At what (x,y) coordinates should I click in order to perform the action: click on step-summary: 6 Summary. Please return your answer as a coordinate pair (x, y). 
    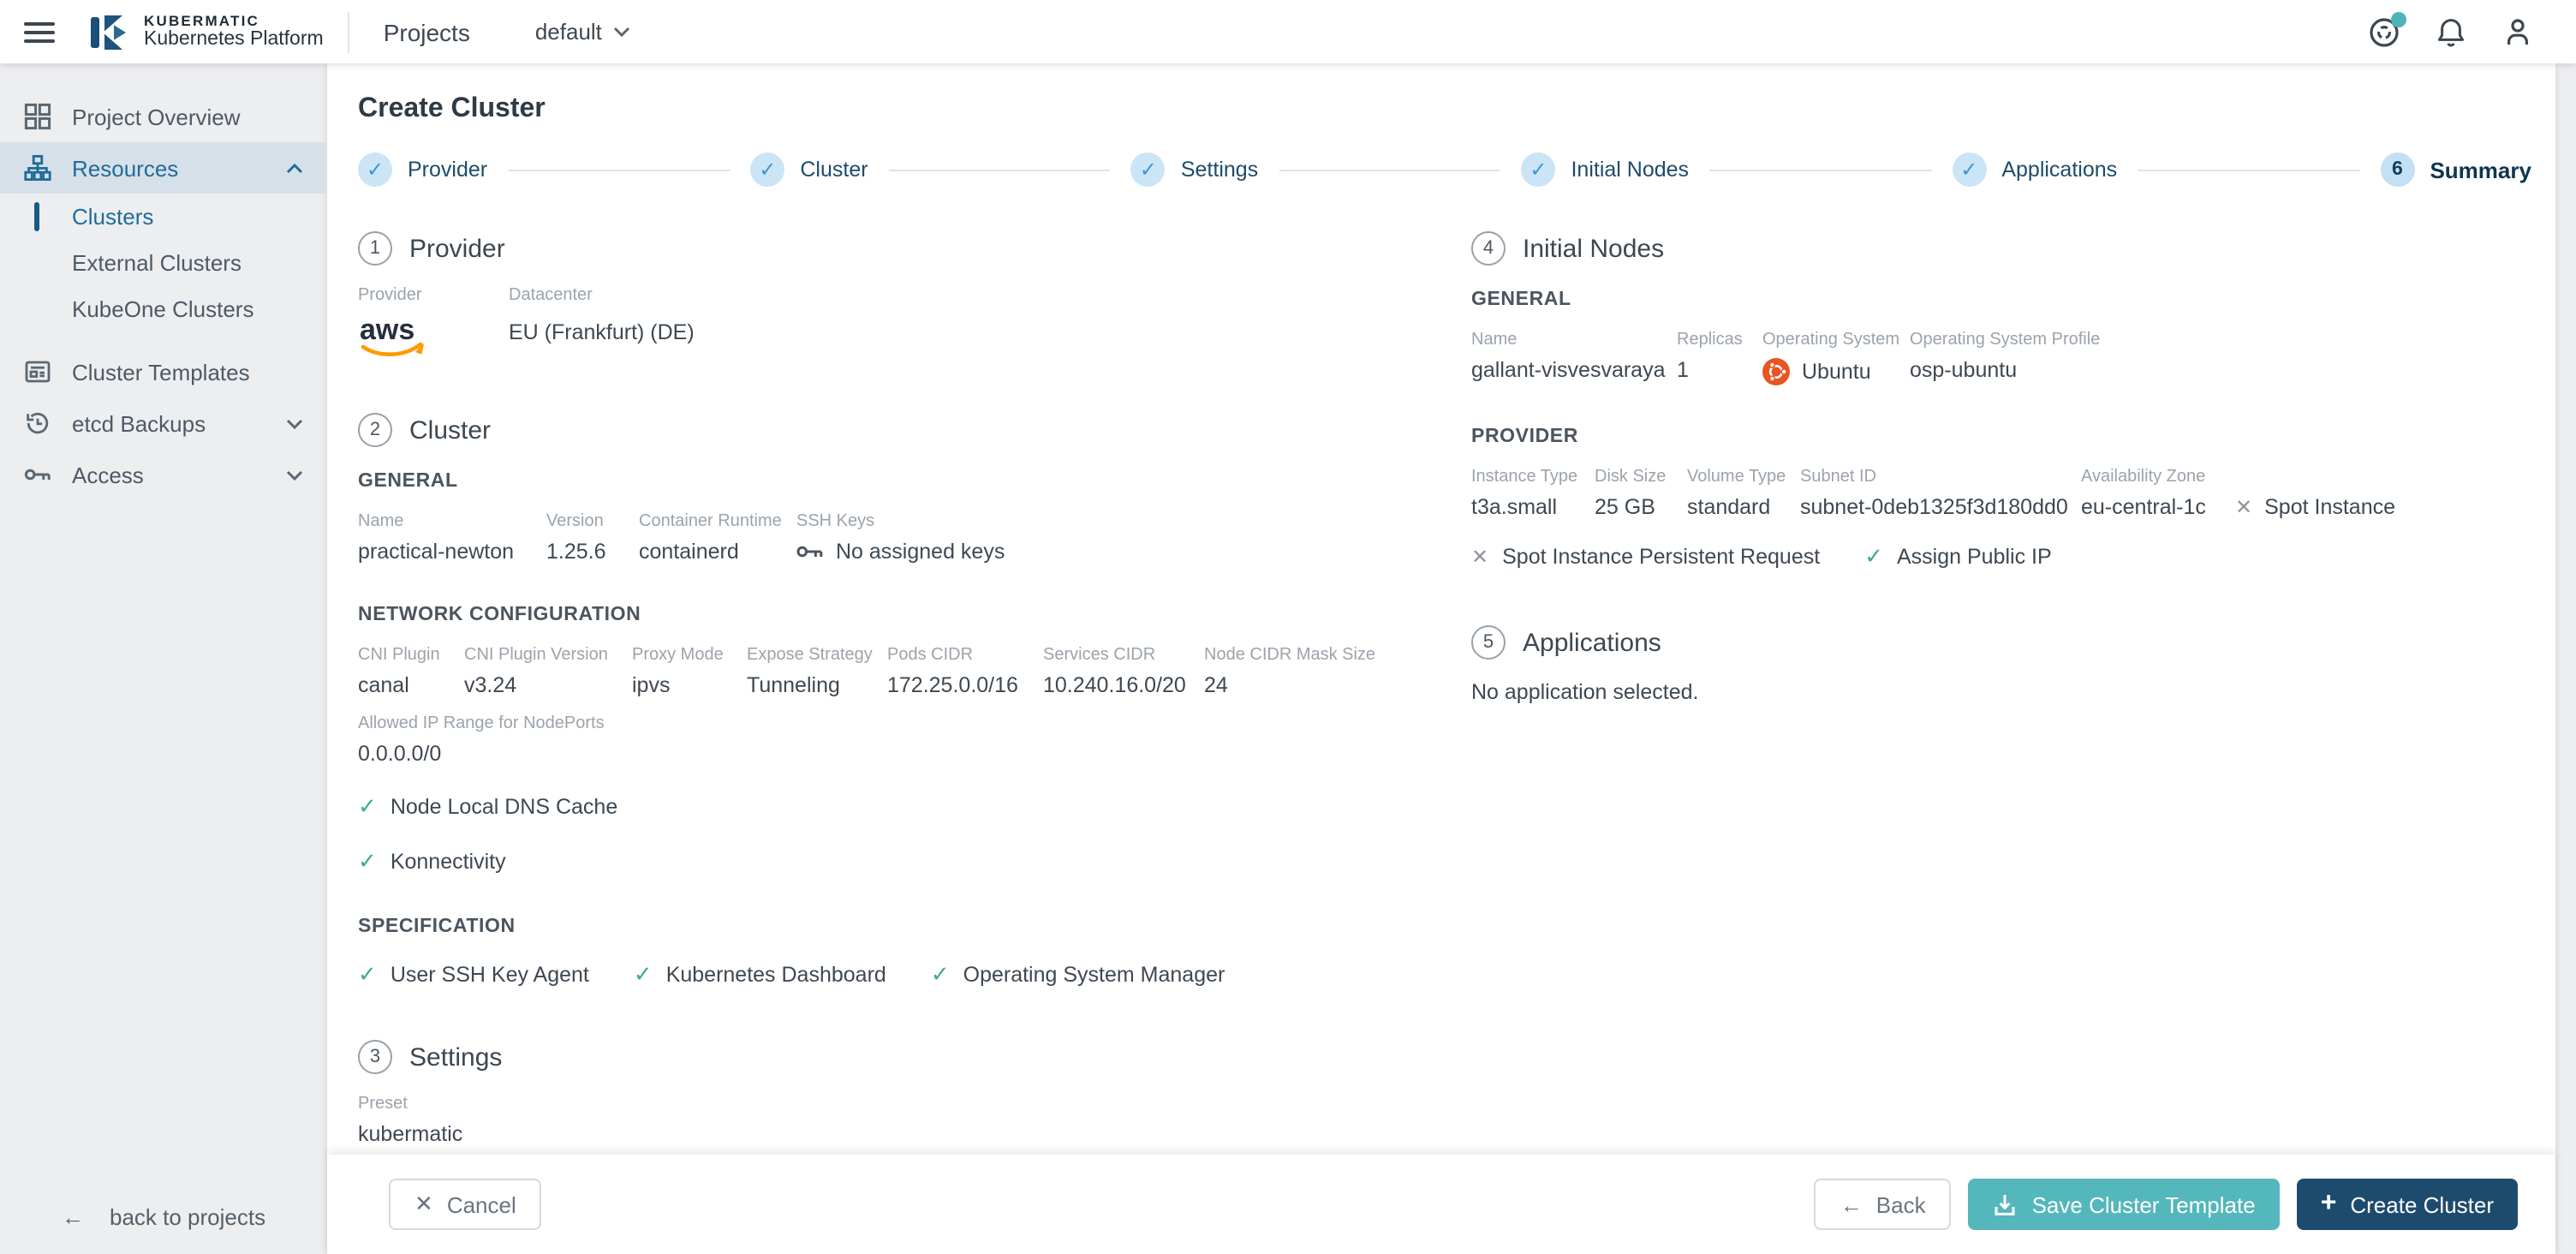
    Looking at the image, I should click on (2455, 170).